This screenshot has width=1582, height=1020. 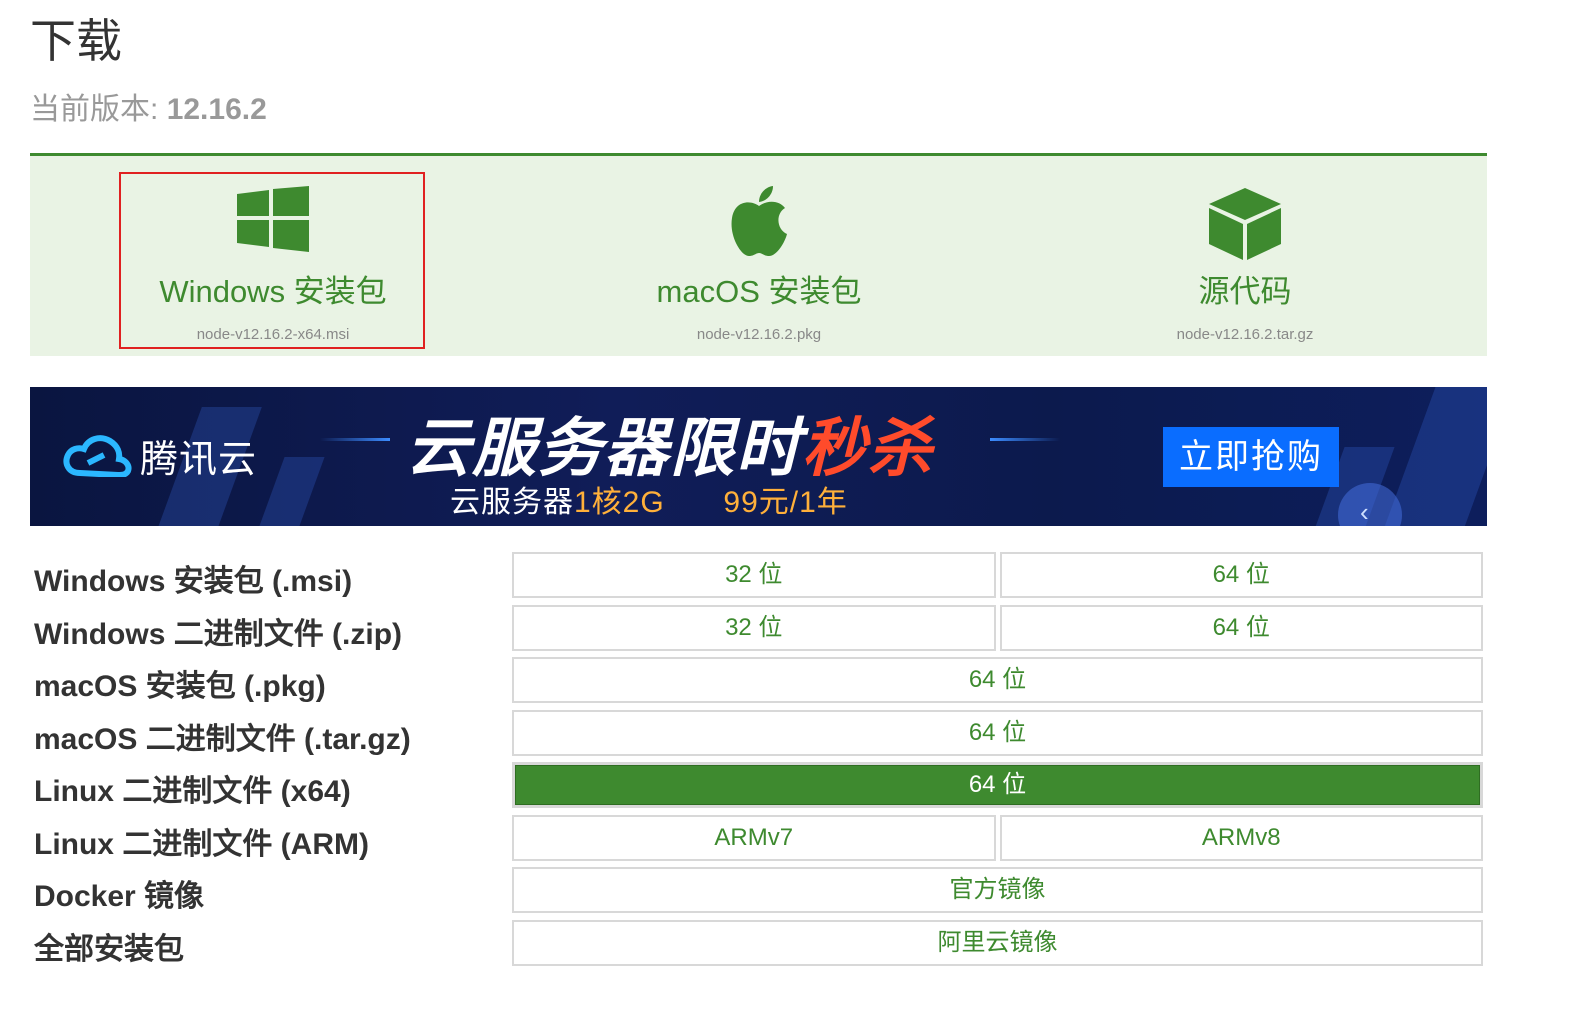 I want to click on tile-label: macOS 安装包, so click(x=759, y=291).